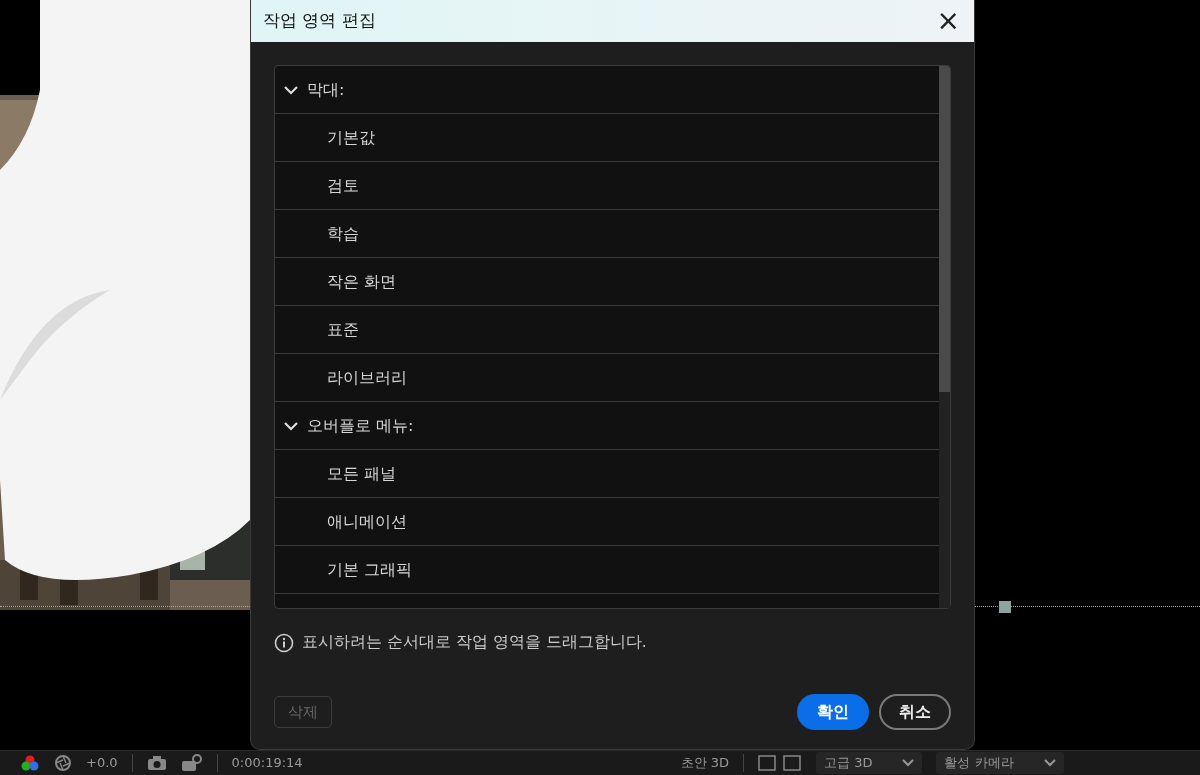 The height and width of the screenshot is (775, 1200). What do you see at coordinates (780, 763) in the screenshot?
I see `grid-icon` at bounding box center [780, 763].